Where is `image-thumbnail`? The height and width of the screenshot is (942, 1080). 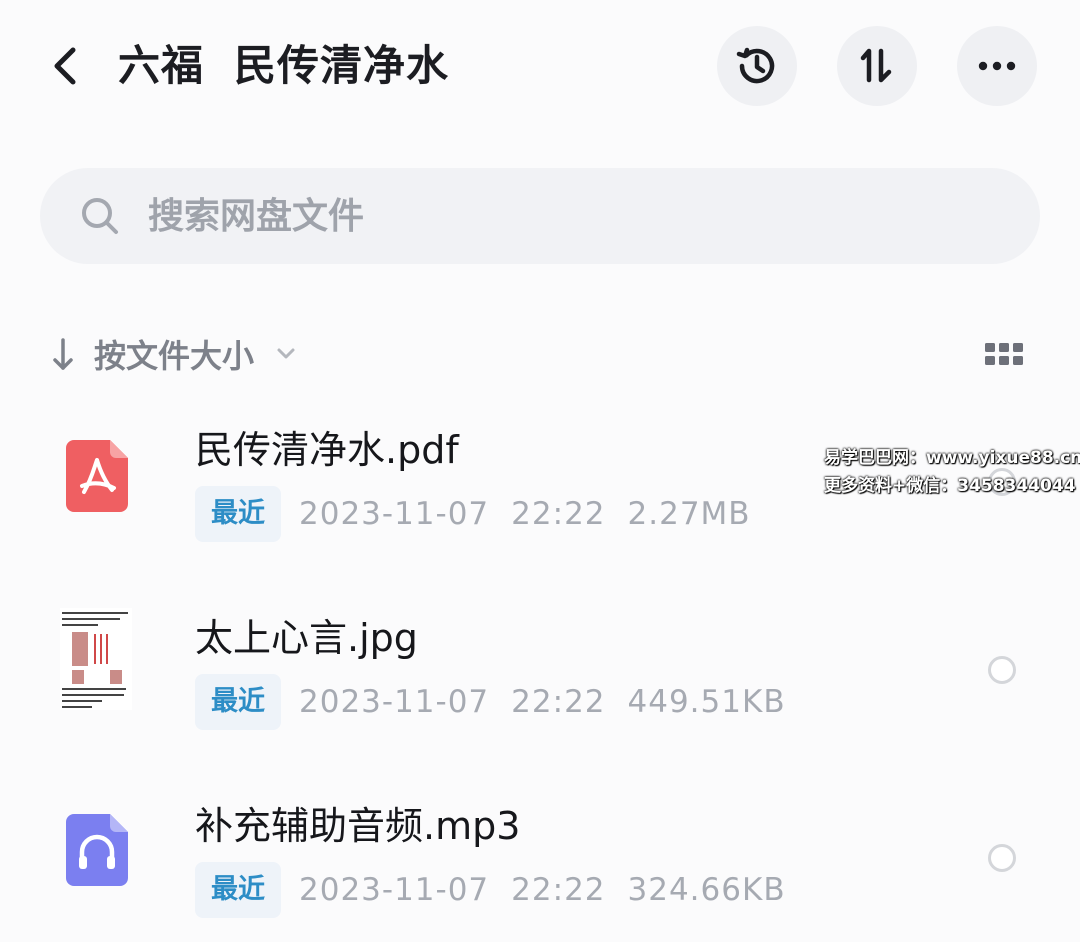
image-thumbnail is located at coordinates (96, 659).